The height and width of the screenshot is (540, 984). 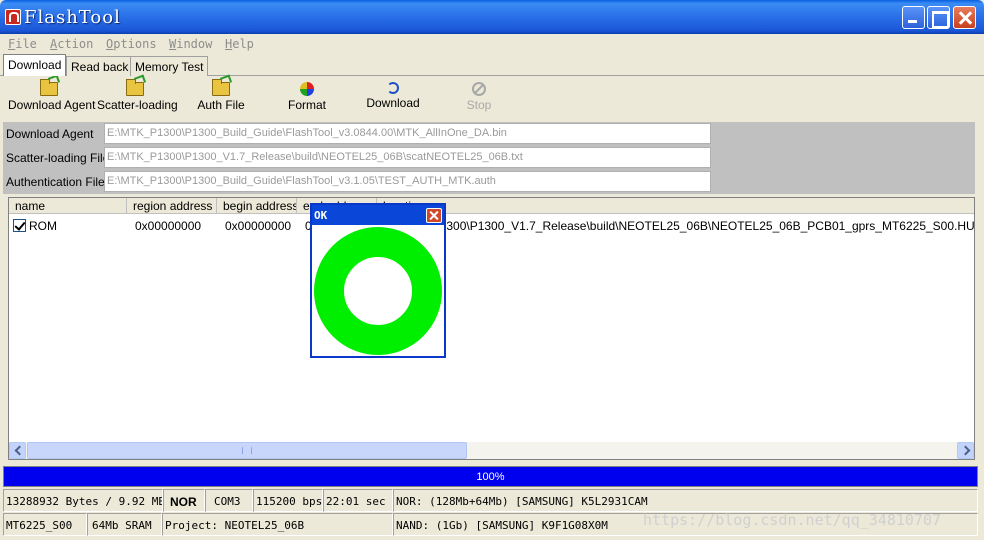 I want to click on status-com-port: COM3, so click(x=229, y=500).